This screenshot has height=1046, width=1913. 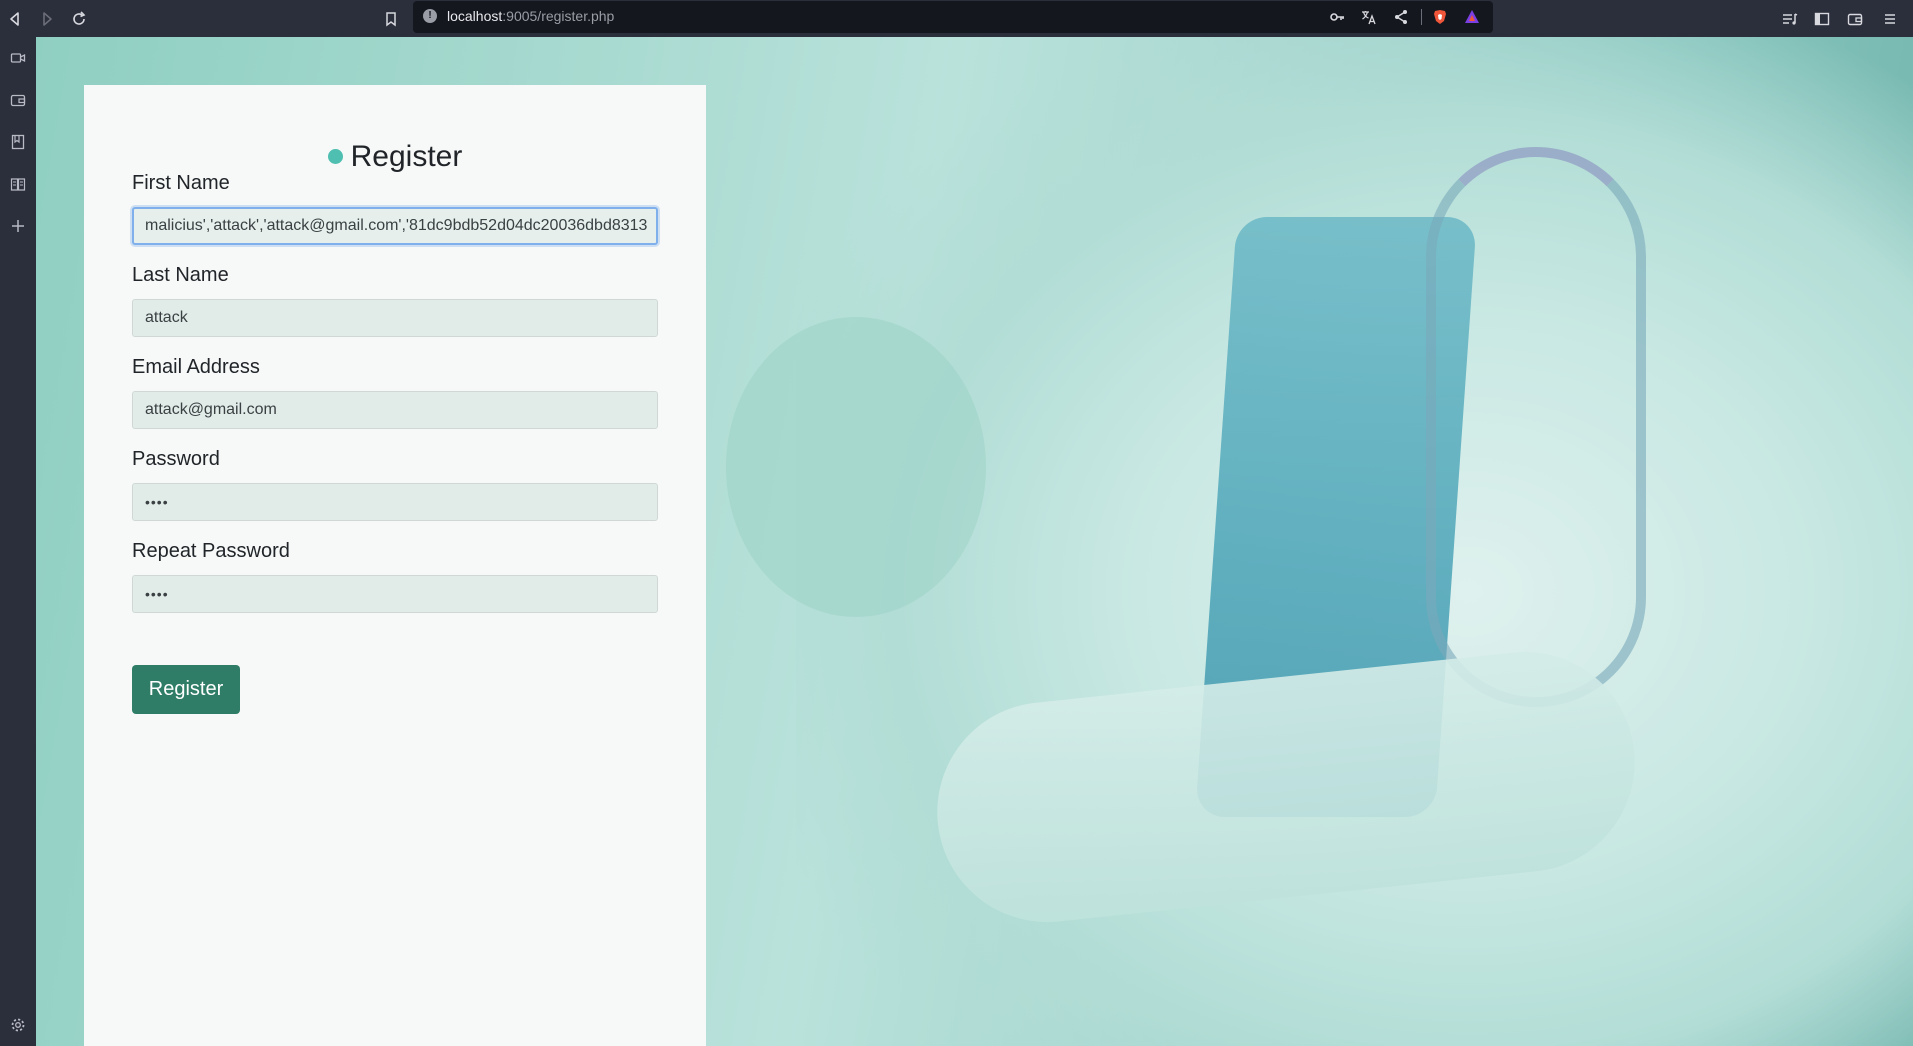 I want to click on menu-button, so click(x=1890, y=19).